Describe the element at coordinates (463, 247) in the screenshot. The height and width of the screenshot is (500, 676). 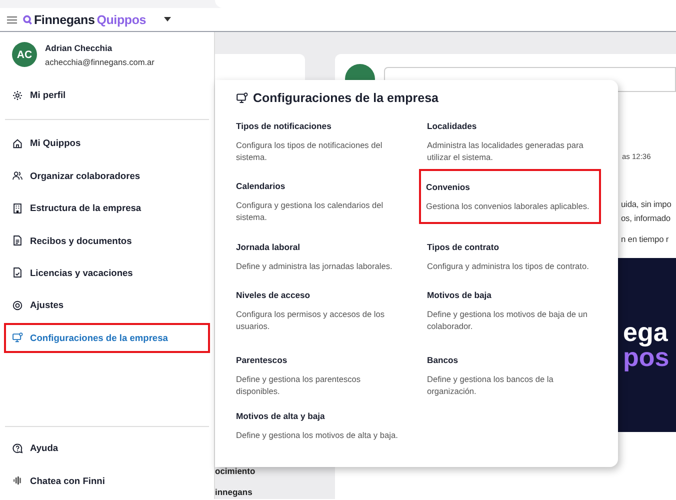
I see `option-title: Tipos de contrato` at that location.